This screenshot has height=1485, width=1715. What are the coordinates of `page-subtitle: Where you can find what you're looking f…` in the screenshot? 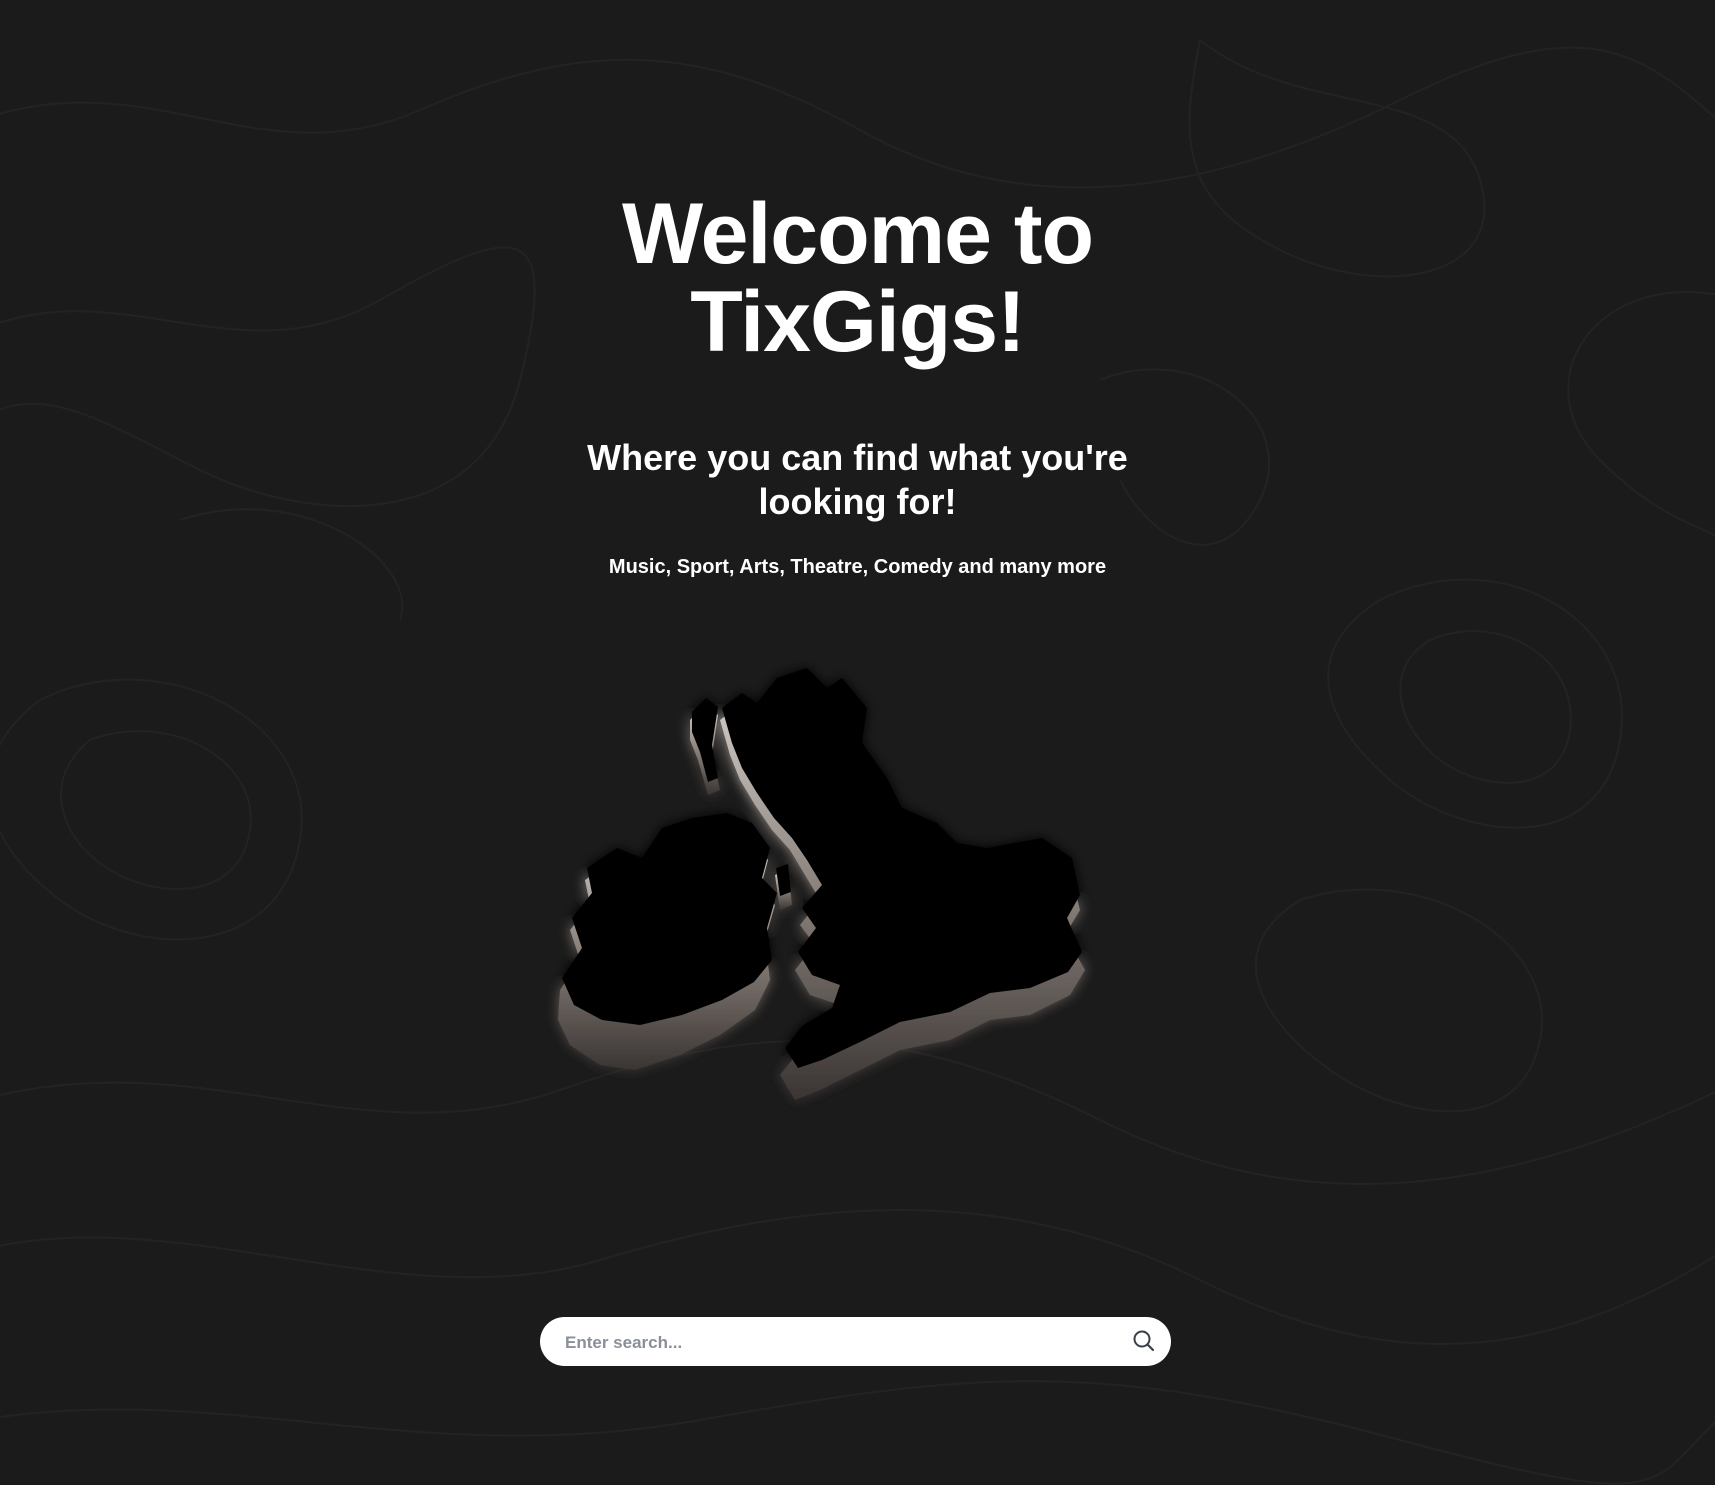 It's located at (857, 479).